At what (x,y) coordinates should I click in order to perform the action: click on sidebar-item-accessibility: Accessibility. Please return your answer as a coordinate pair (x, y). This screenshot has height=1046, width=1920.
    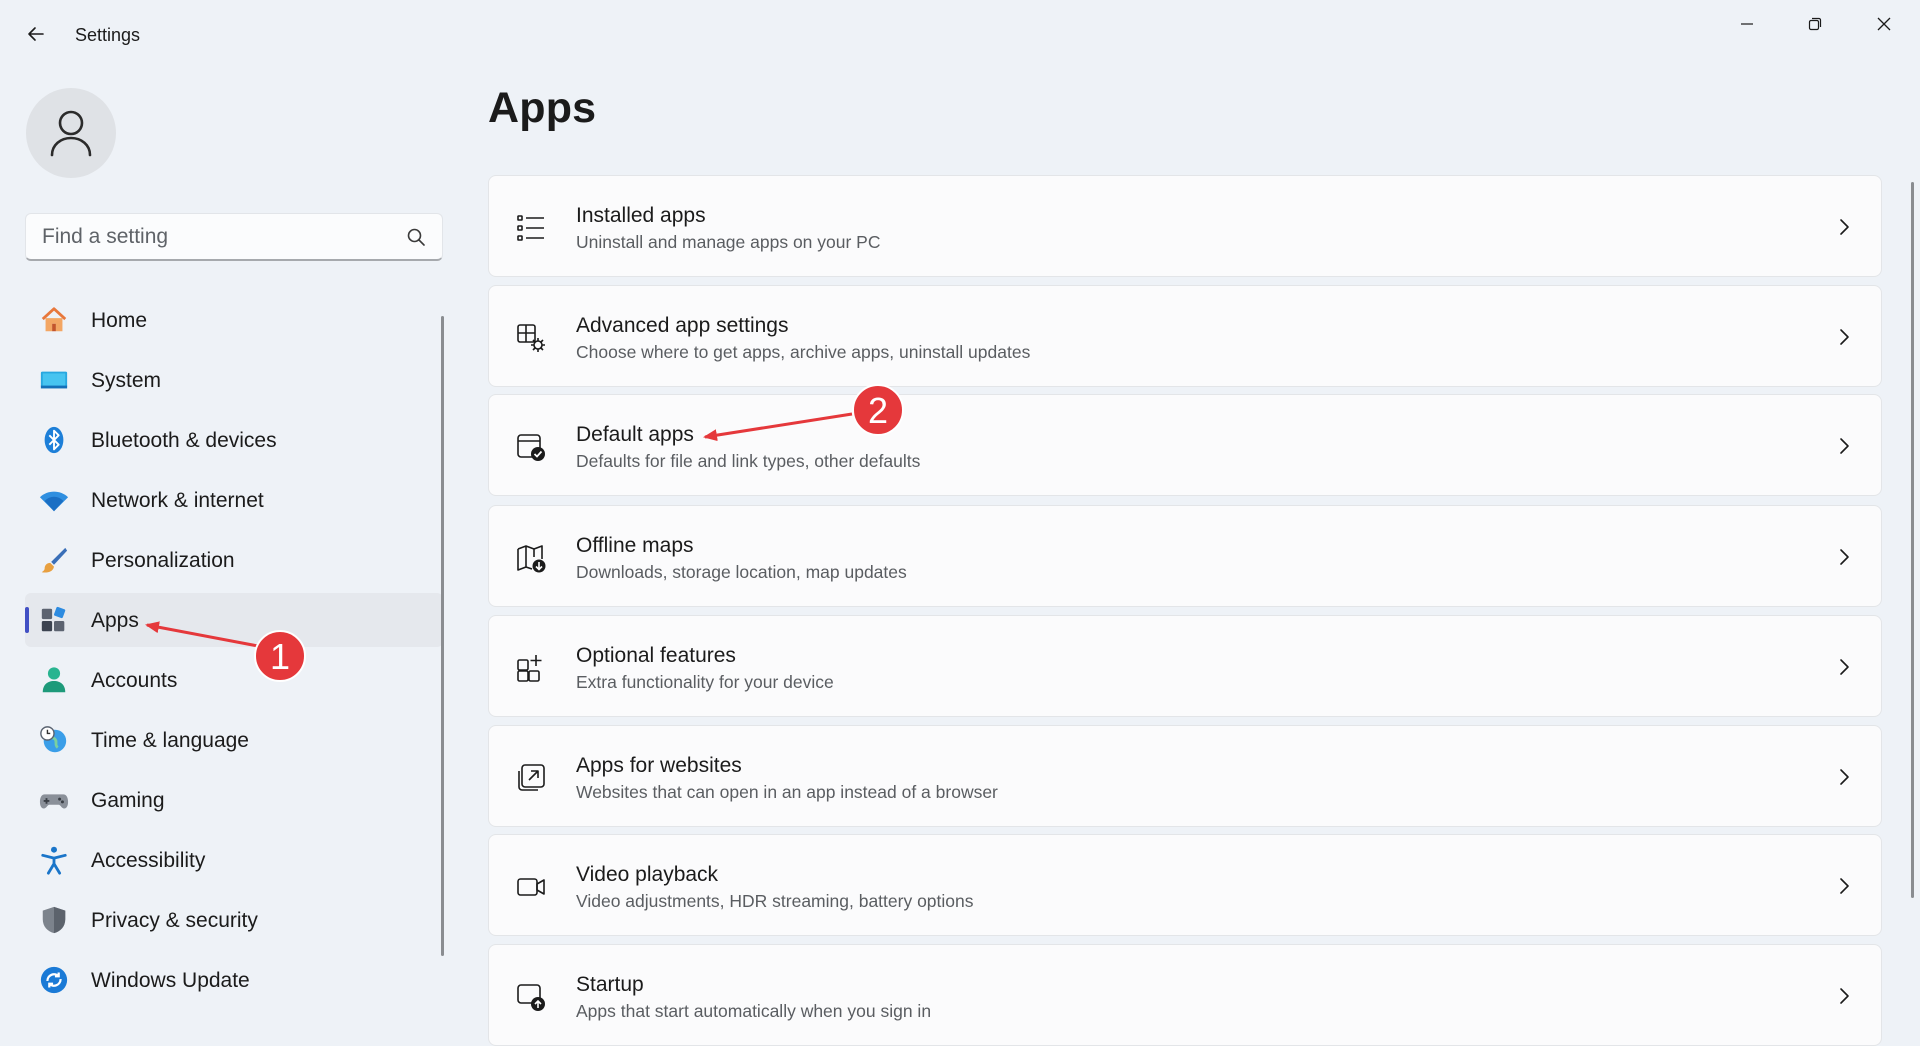
    Looking at the image, I should click on (234, 860).